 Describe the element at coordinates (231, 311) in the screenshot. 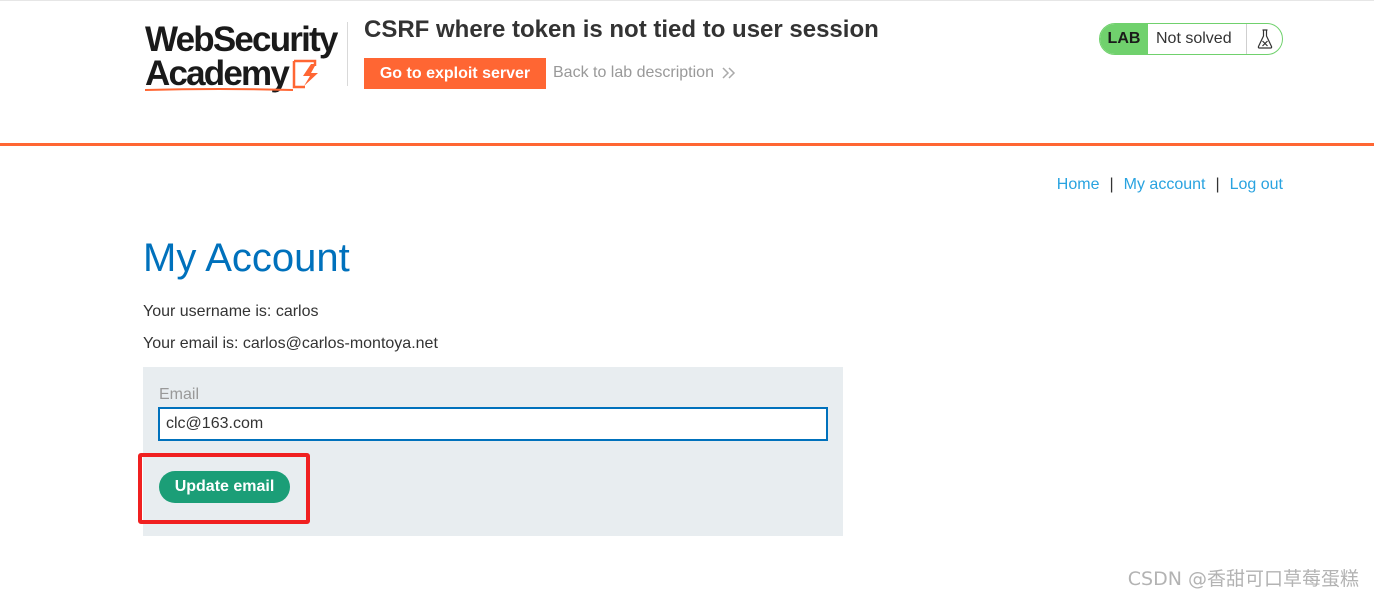

I see `username-info: Your username is: carlos` at that location.